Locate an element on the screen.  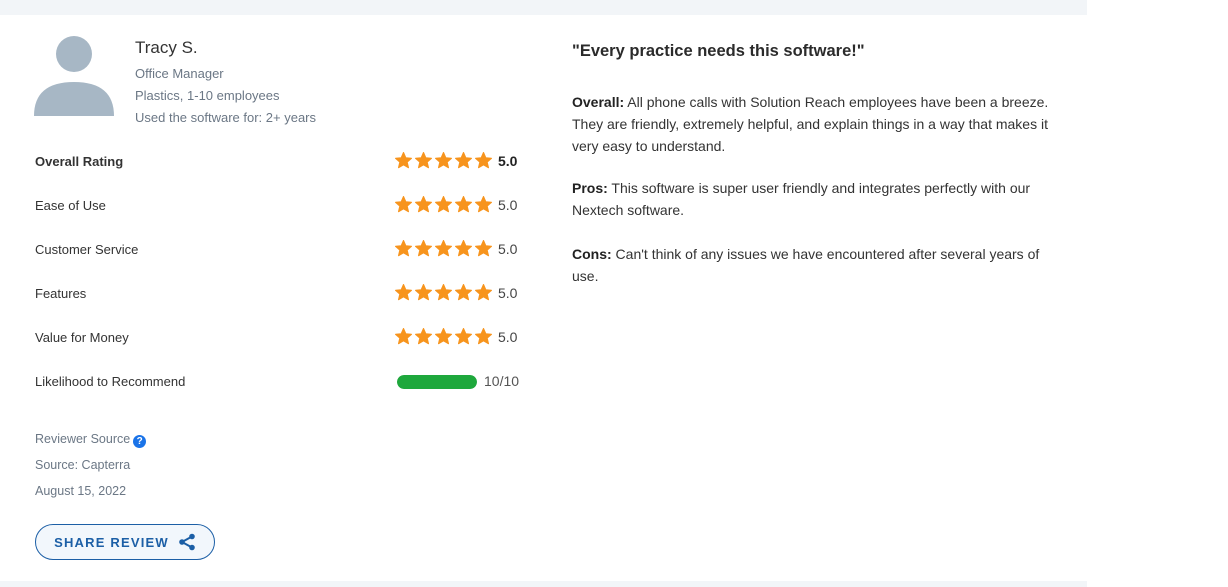
rating-row-value-for-money: Value for Money 5.0 is located at coordinates (280, 338).